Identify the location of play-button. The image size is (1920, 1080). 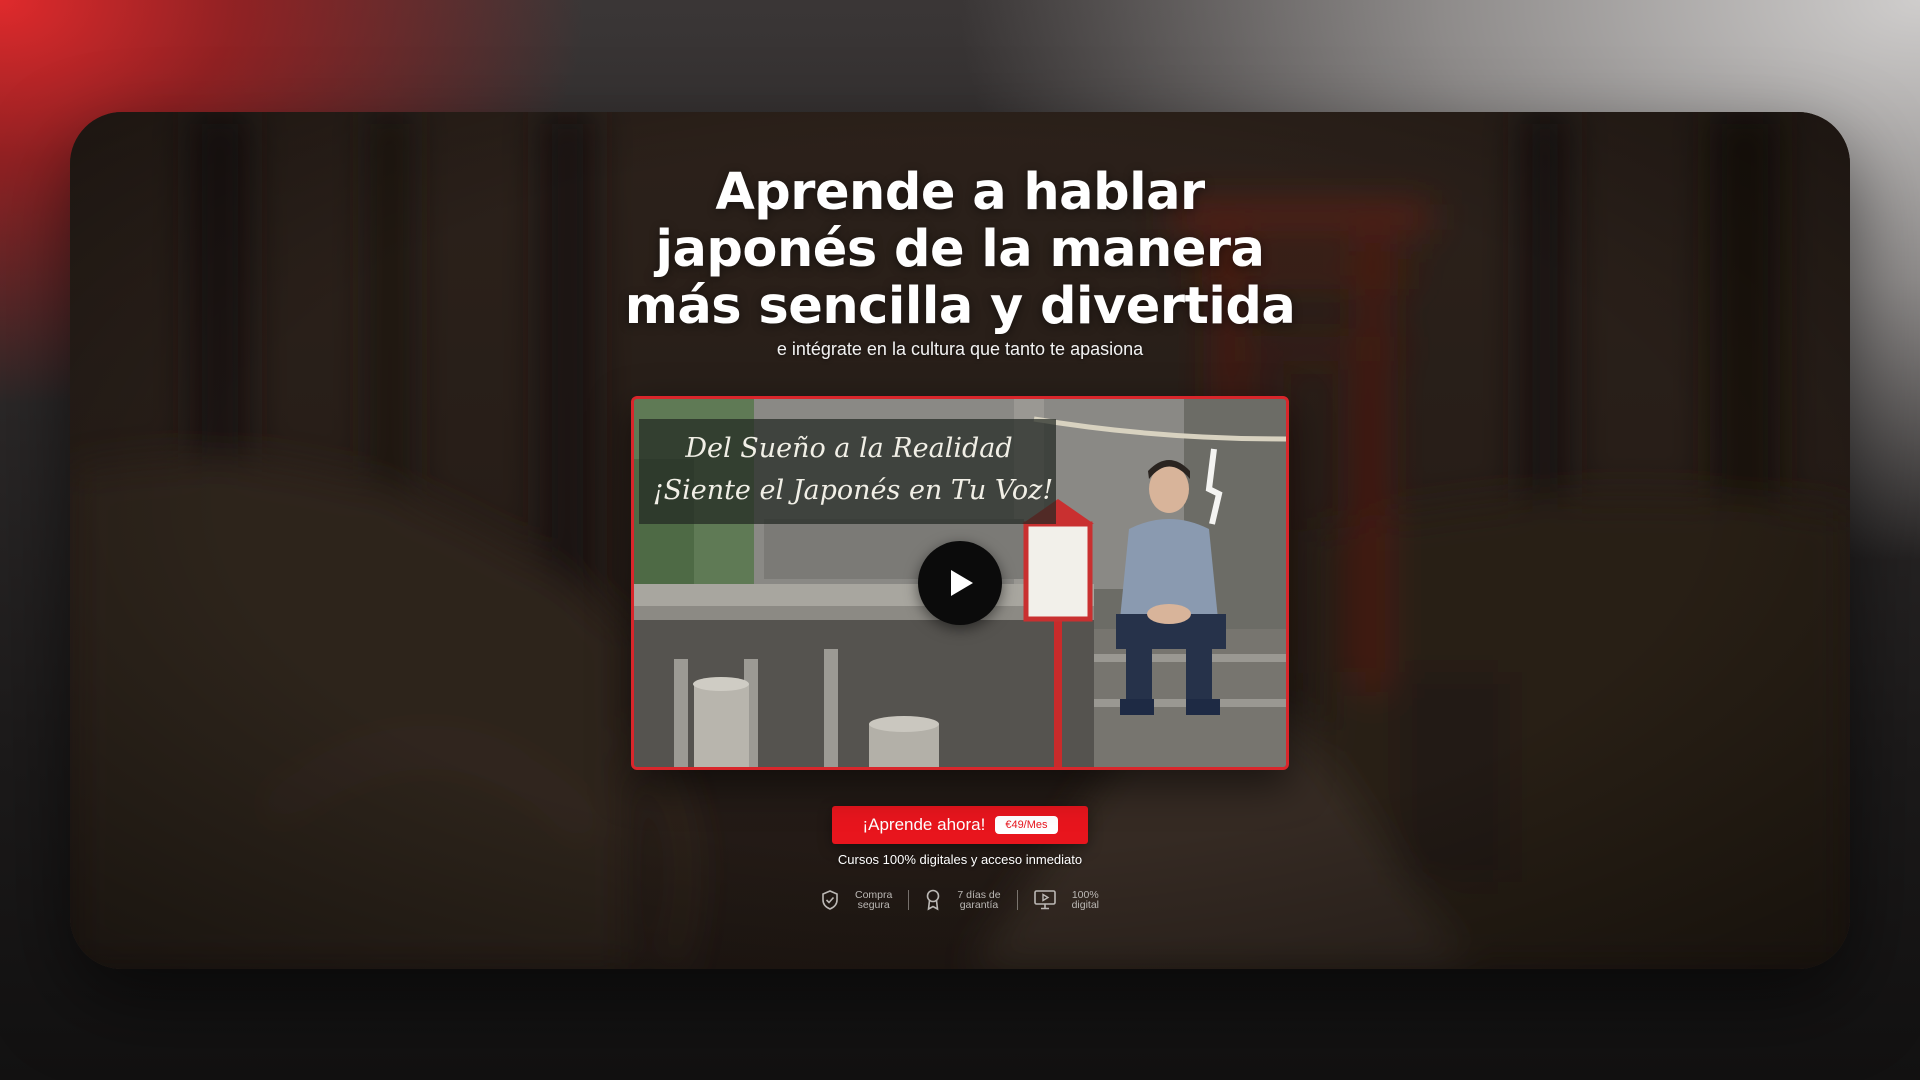
(960, 583).